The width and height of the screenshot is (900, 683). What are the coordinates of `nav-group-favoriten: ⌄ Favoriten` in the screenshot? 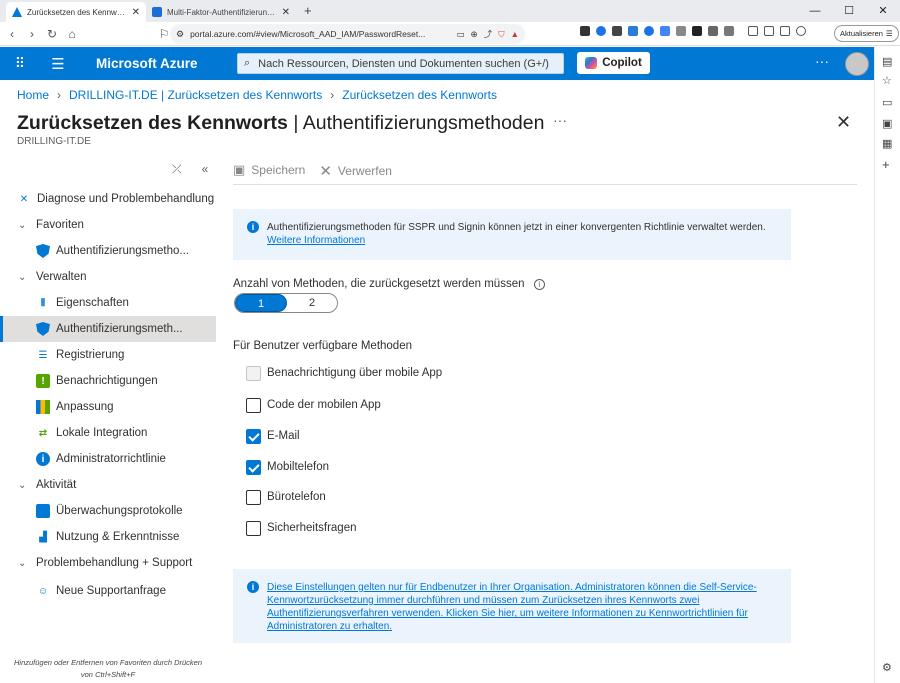 It's located at (108, 225).